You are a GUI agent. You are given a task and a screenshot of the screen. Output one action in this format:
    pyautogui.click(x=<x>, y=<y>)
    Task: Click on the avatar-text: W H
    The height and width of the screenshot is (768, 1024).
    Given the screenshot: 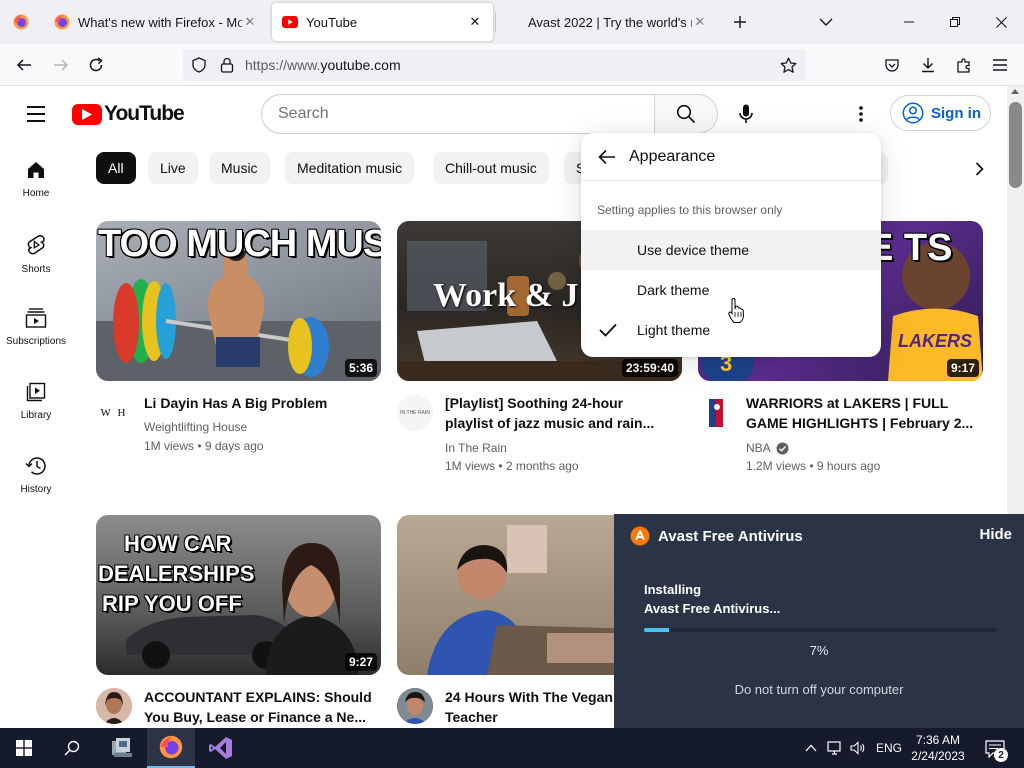 What is the action you would take?
    pyautogui.click(x=114, y=413)
    